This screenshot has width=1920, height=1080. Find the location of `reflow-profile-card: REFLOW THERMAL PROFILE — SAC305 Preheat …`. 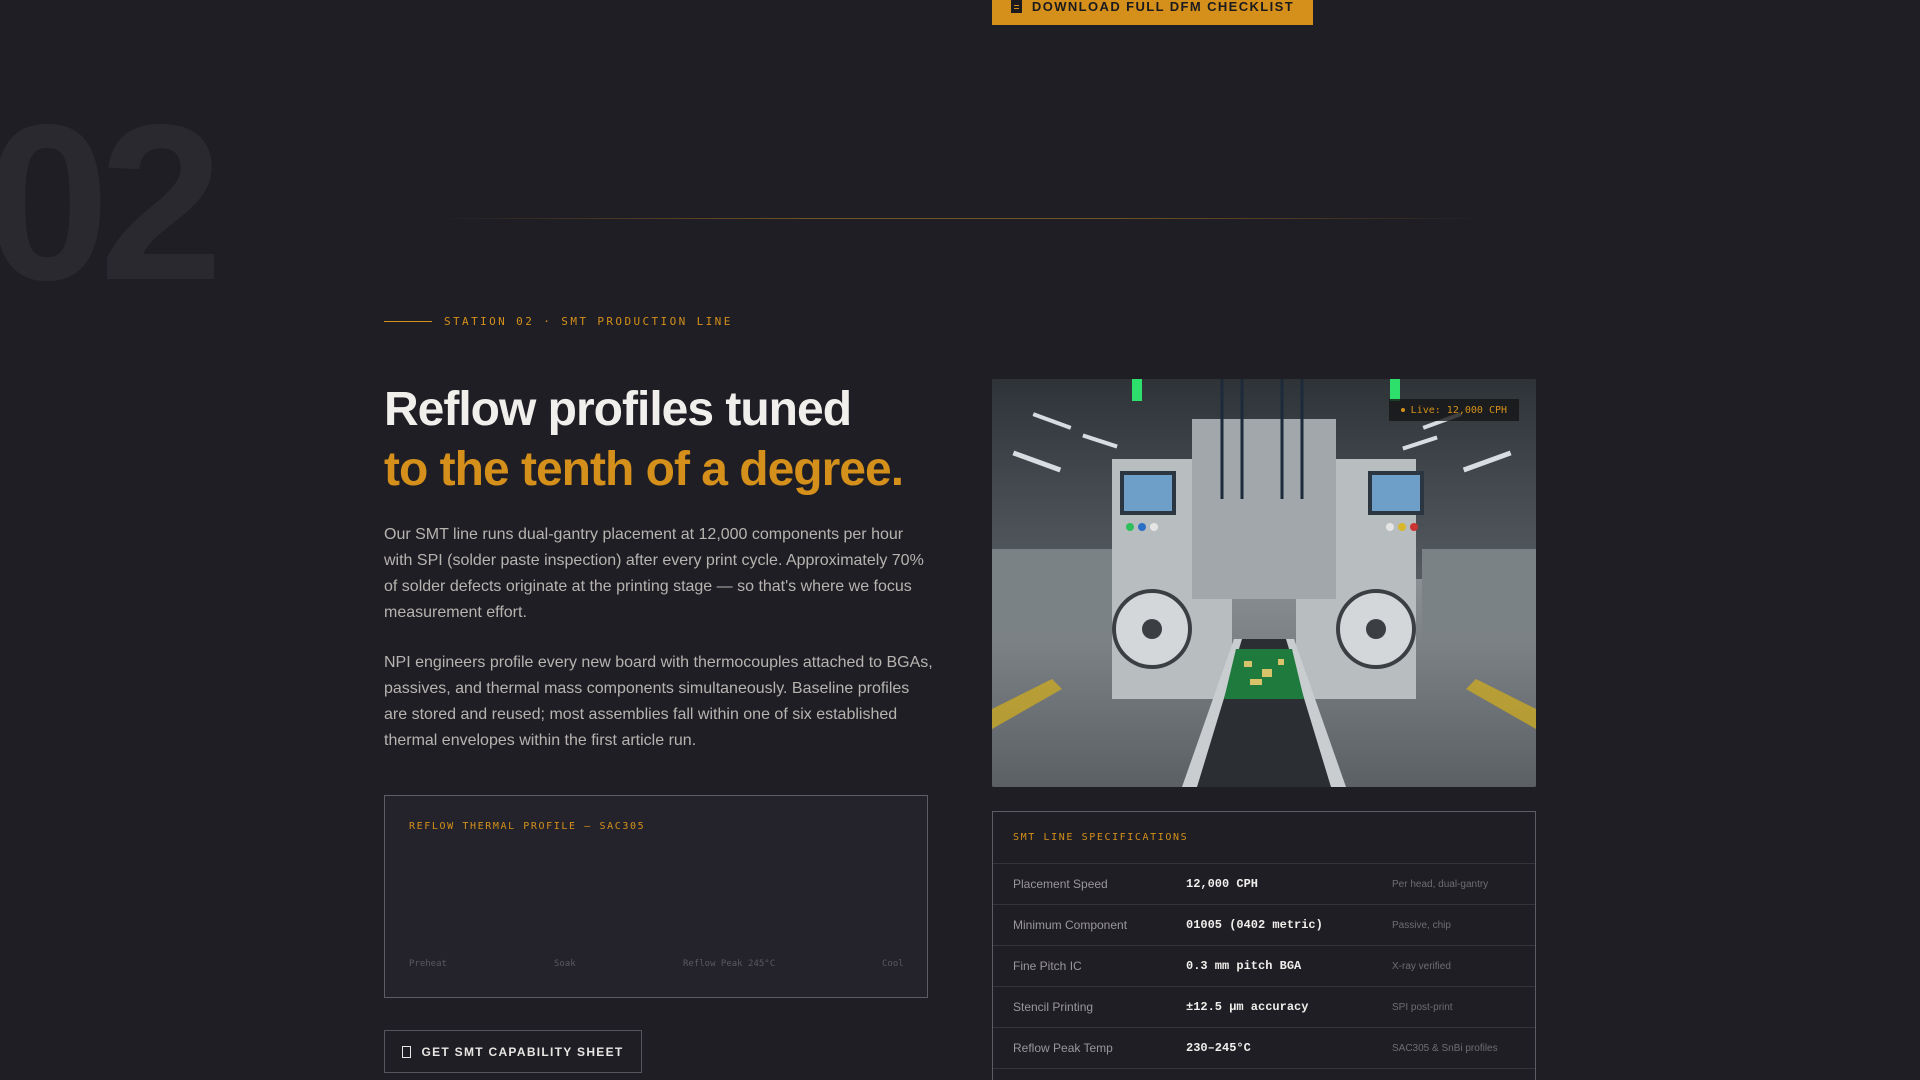

reflow-profile-card: REFLOW THERMAL PROFILE — SAC305 Preheat … is located at coordinates (656, 896).